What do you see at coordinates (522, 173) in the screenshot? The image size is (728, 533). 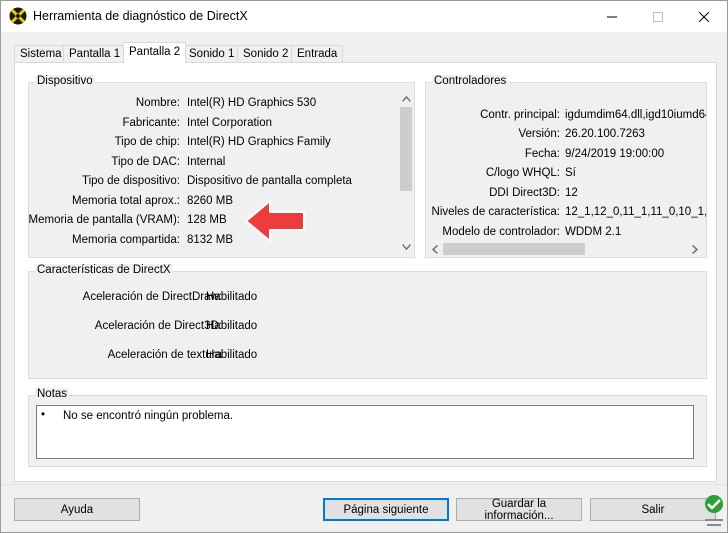 I see `driver-label-whql: C/logo WHQL:` at bounding box center [522, 173].